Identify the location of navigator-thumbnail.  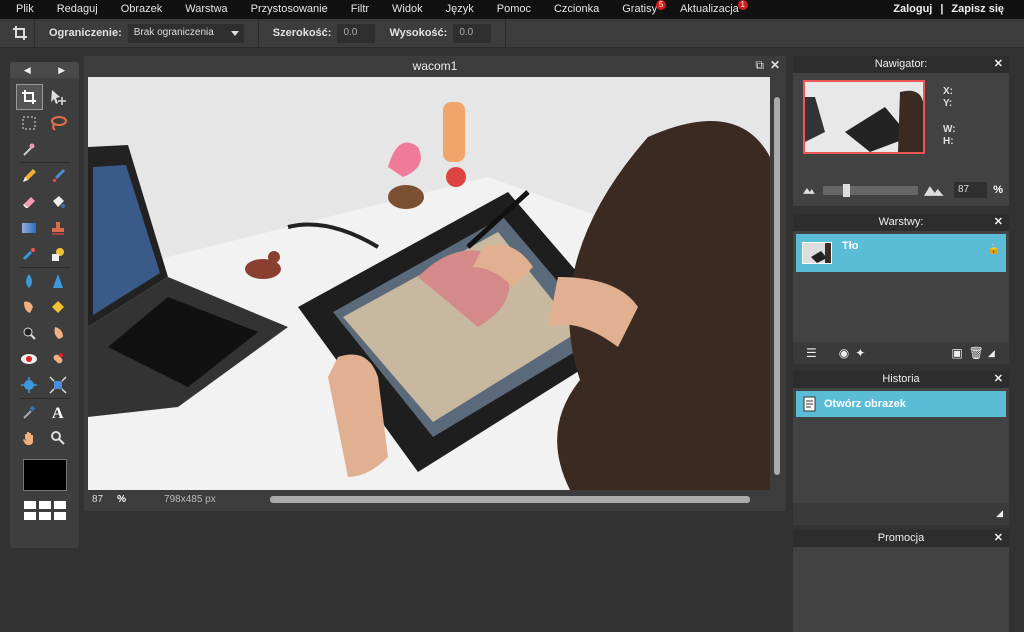
(864, 117).